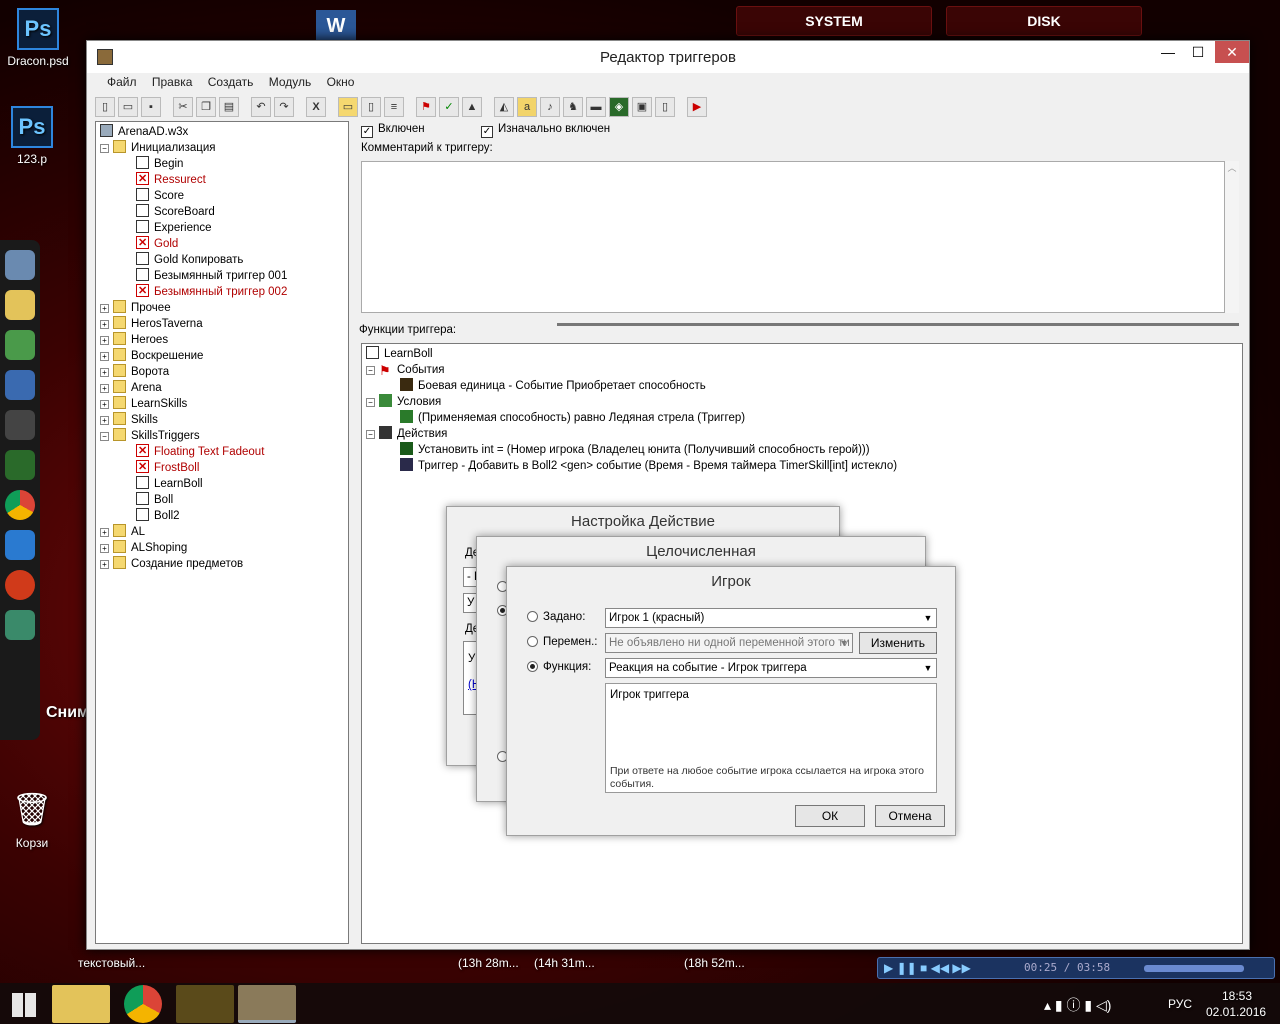 The height and width of the screenshot is (1024, 1280). I want to click on tree-node: + Прочее, so click(135, 308).